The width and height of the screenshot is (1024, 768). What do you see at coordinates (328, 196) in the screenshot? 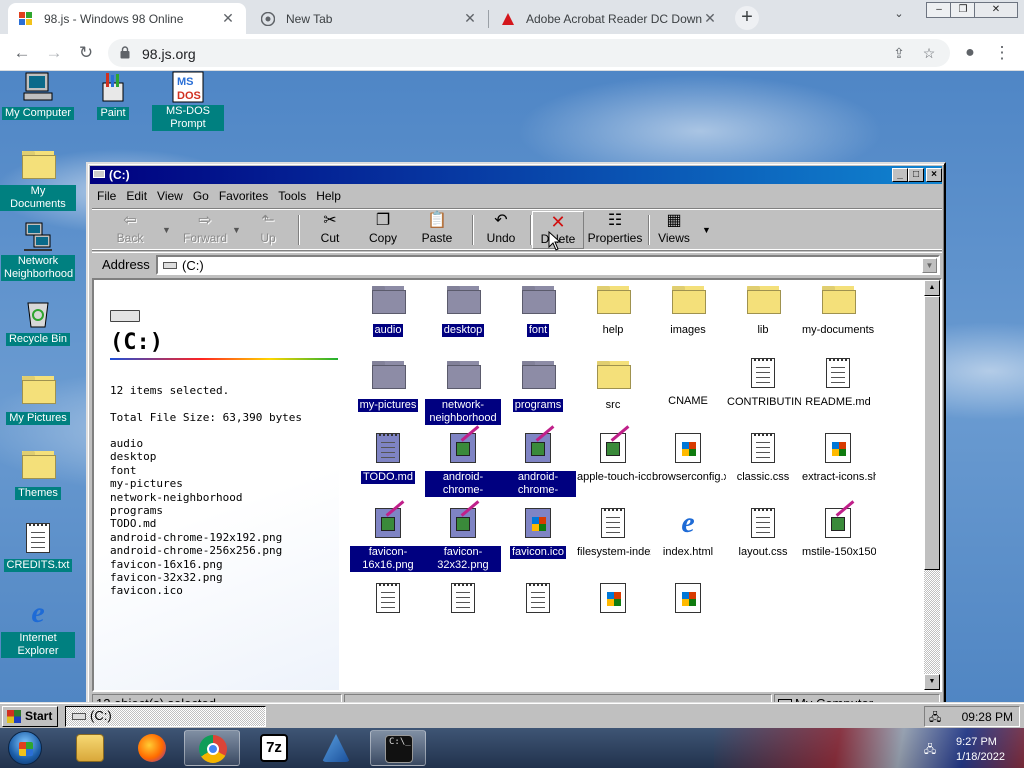
I see `menu-help: Help` at bounding box center [328, 196].